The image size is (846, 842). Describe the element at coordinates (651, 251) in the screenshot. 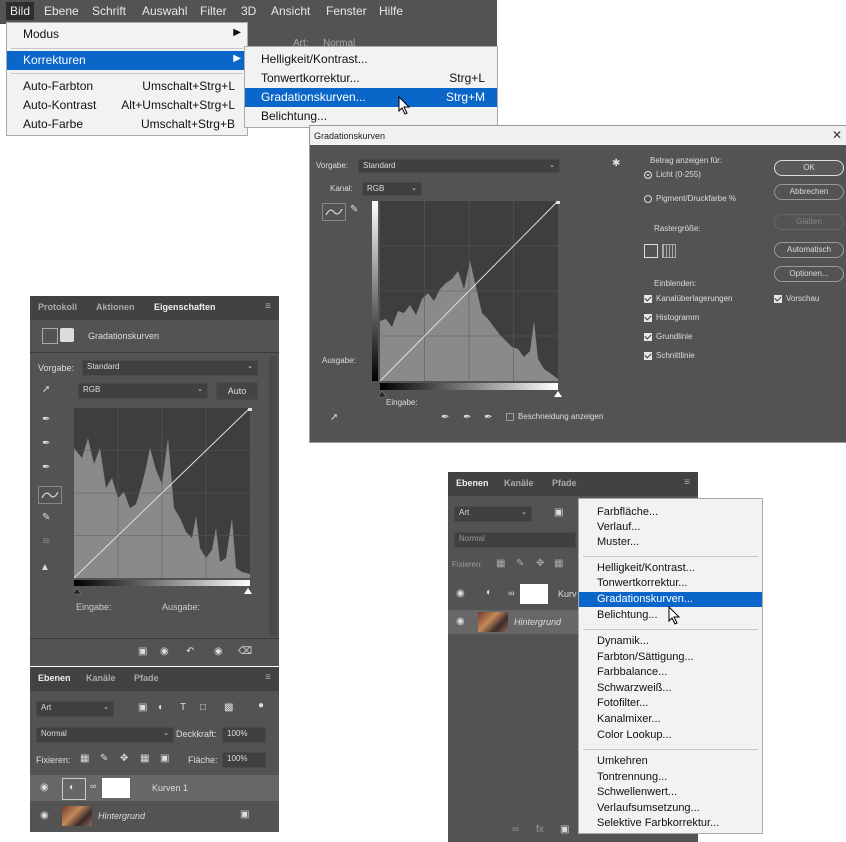

I see `grid-simple-icon` at that location.